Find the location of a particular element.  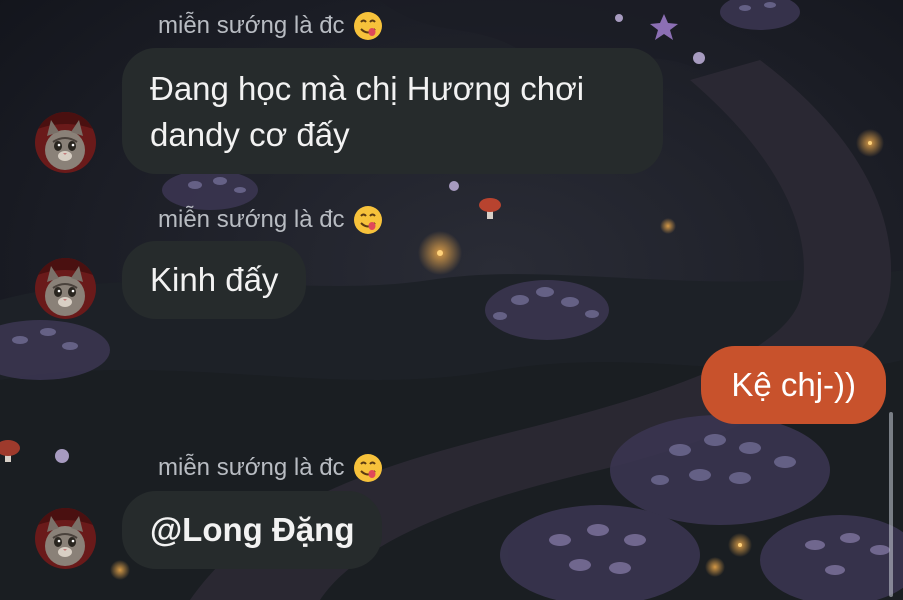

message-bubble: Đang học mà chị Hương chơi dandy cơ đấy is located at coordinates (392, 111).